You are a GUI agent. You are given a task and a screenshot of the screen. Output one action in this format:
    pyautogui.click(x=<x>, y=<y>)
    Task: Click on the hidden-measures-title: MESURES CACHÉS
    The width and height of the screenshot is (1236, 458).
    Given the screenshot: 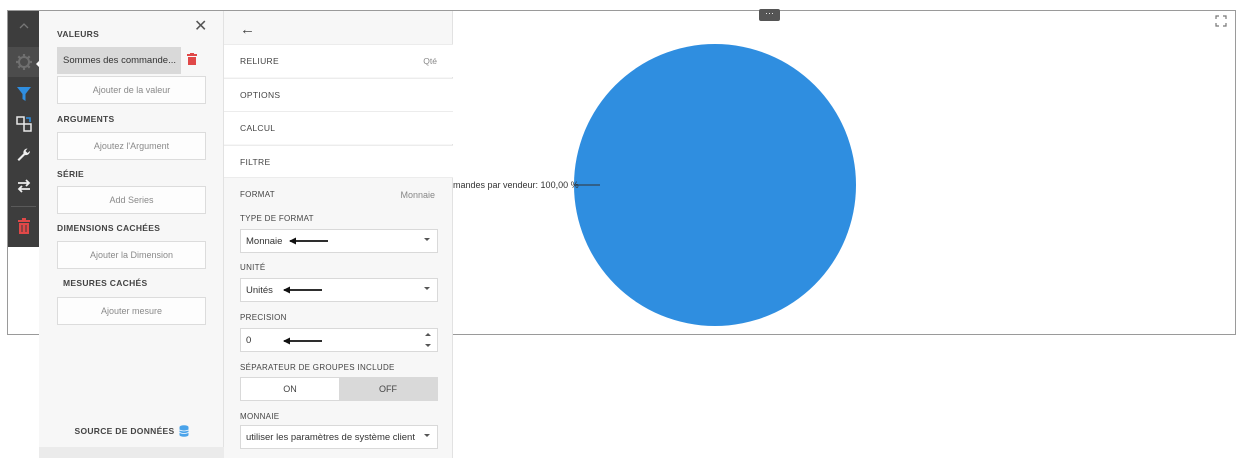 What is the action you would take?
    pyautogui.click(x=105, y=283)
    